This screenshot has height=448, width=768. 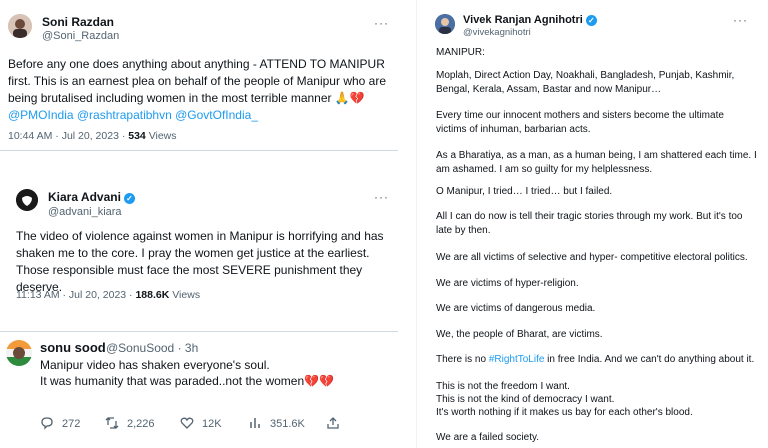 What do you see at coordinates (152, 348) in the screenshot?
I see `author-handle: @SonuSood · 3h` at bounding box center [152, 348].